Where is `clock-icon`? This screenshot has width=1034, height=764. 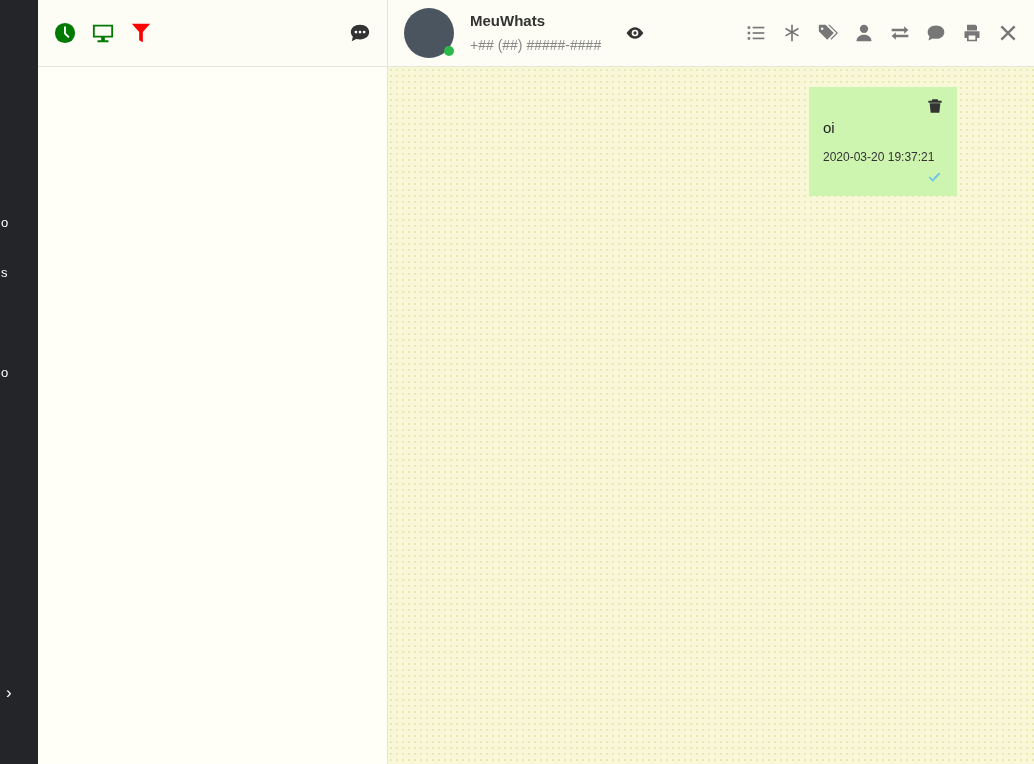 clock-icon is located at coordinates (65, 33).